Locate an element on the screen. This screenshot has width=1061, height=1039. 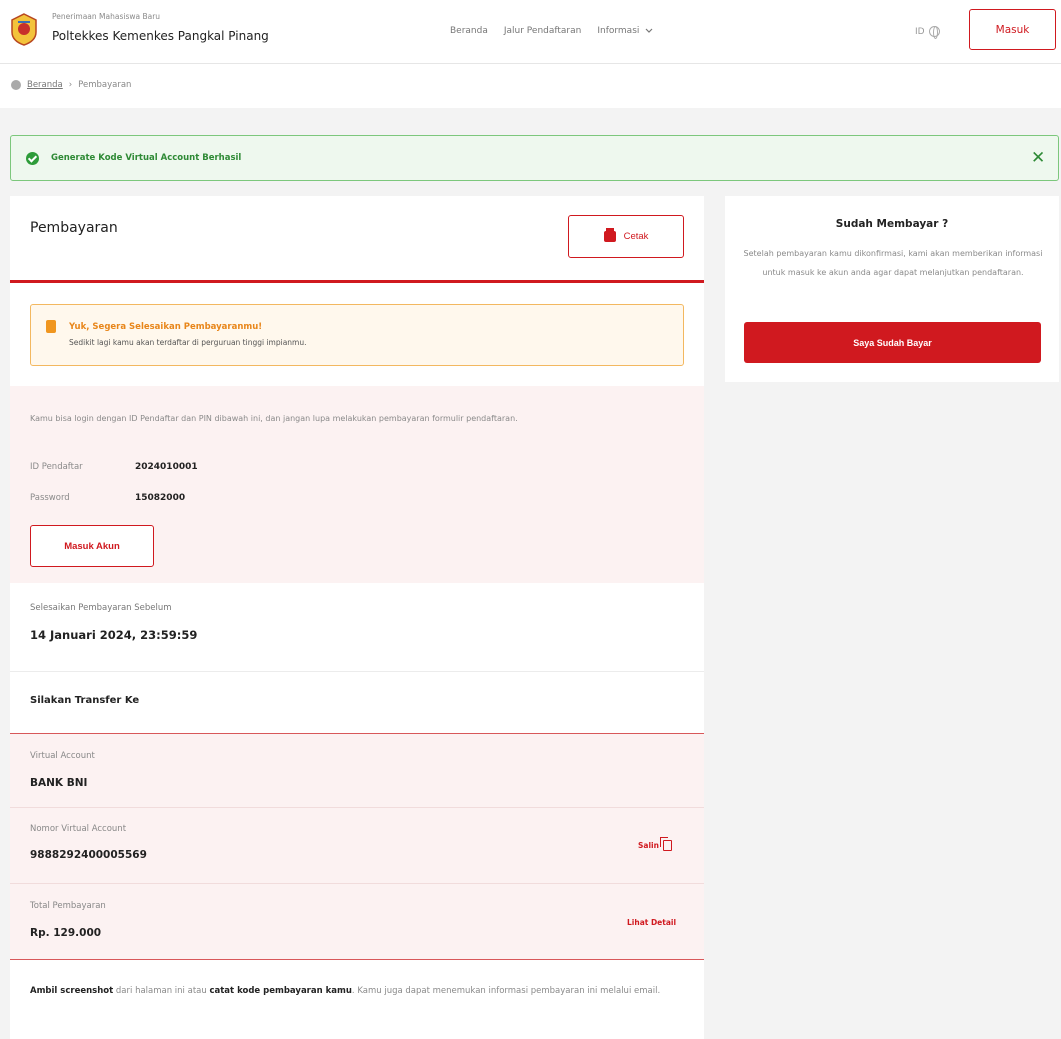
main-nav: Beranda Jalur Pendaftaran Informasi is located at coordinates (551, 31).